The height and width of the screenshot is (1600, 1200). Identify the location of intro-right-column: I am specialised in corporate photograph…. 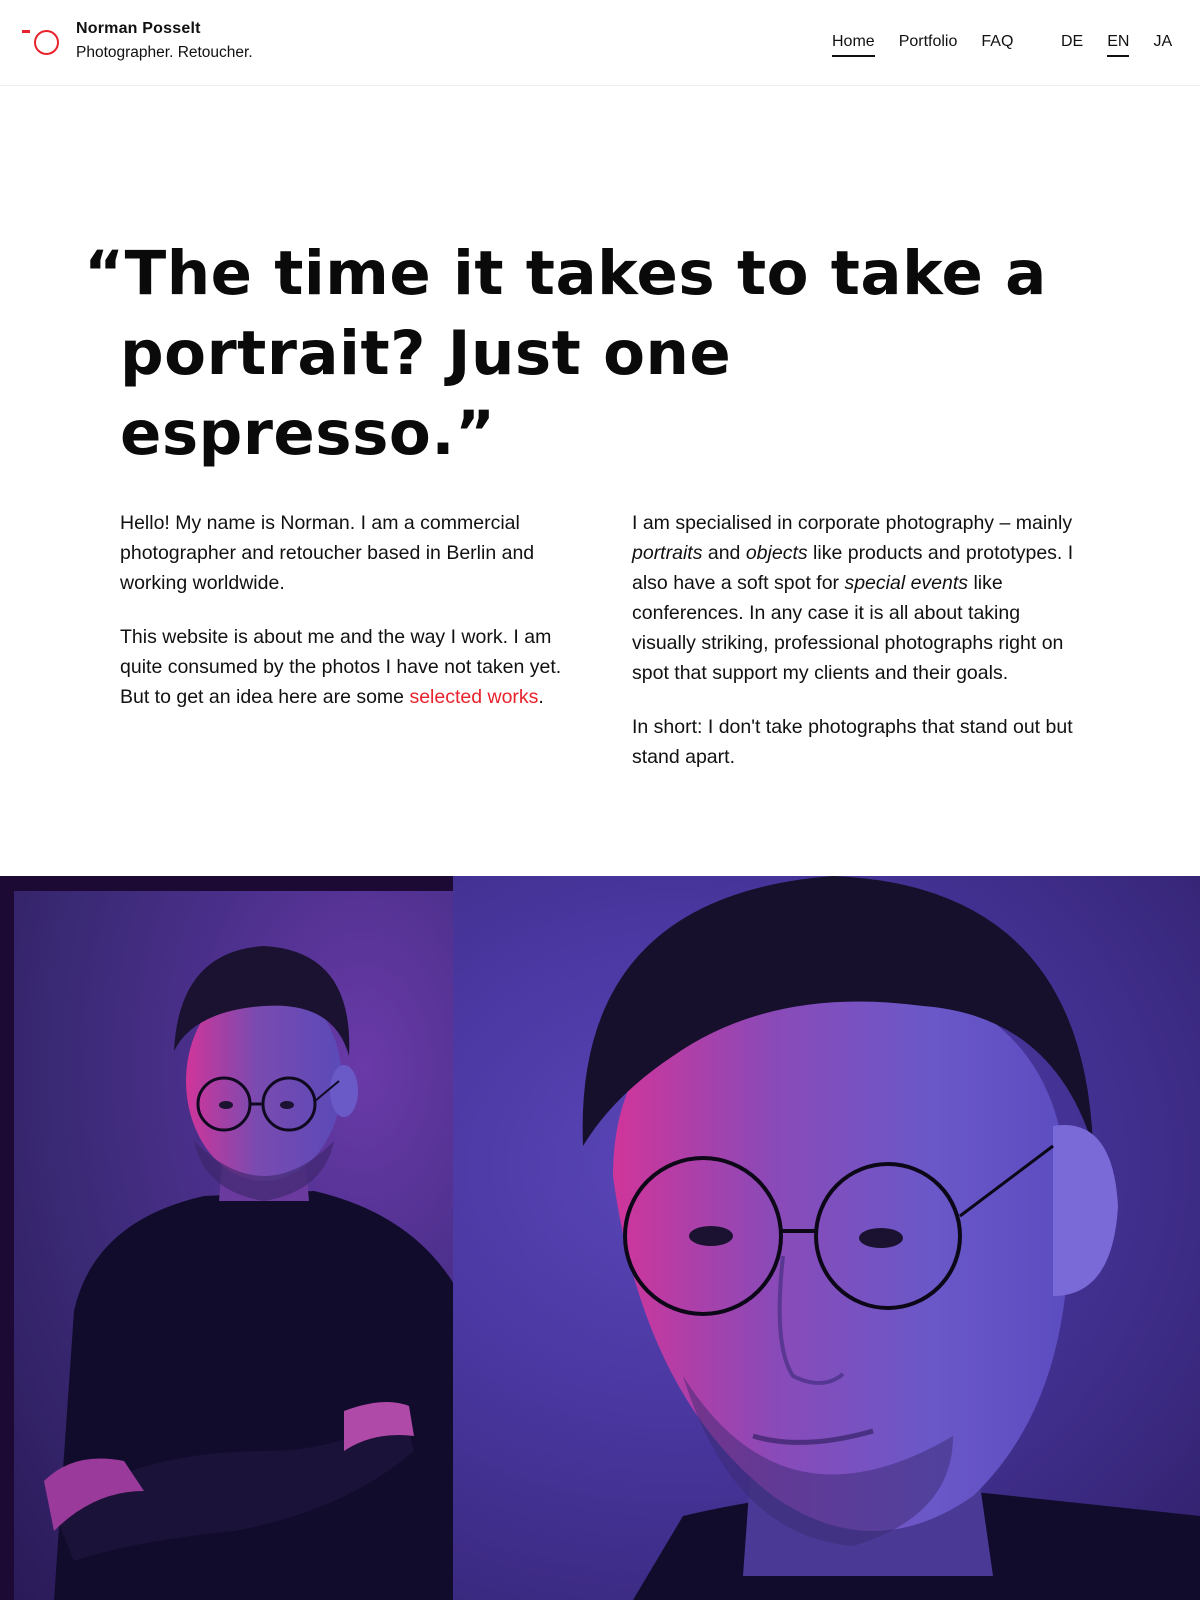
(857, 652).